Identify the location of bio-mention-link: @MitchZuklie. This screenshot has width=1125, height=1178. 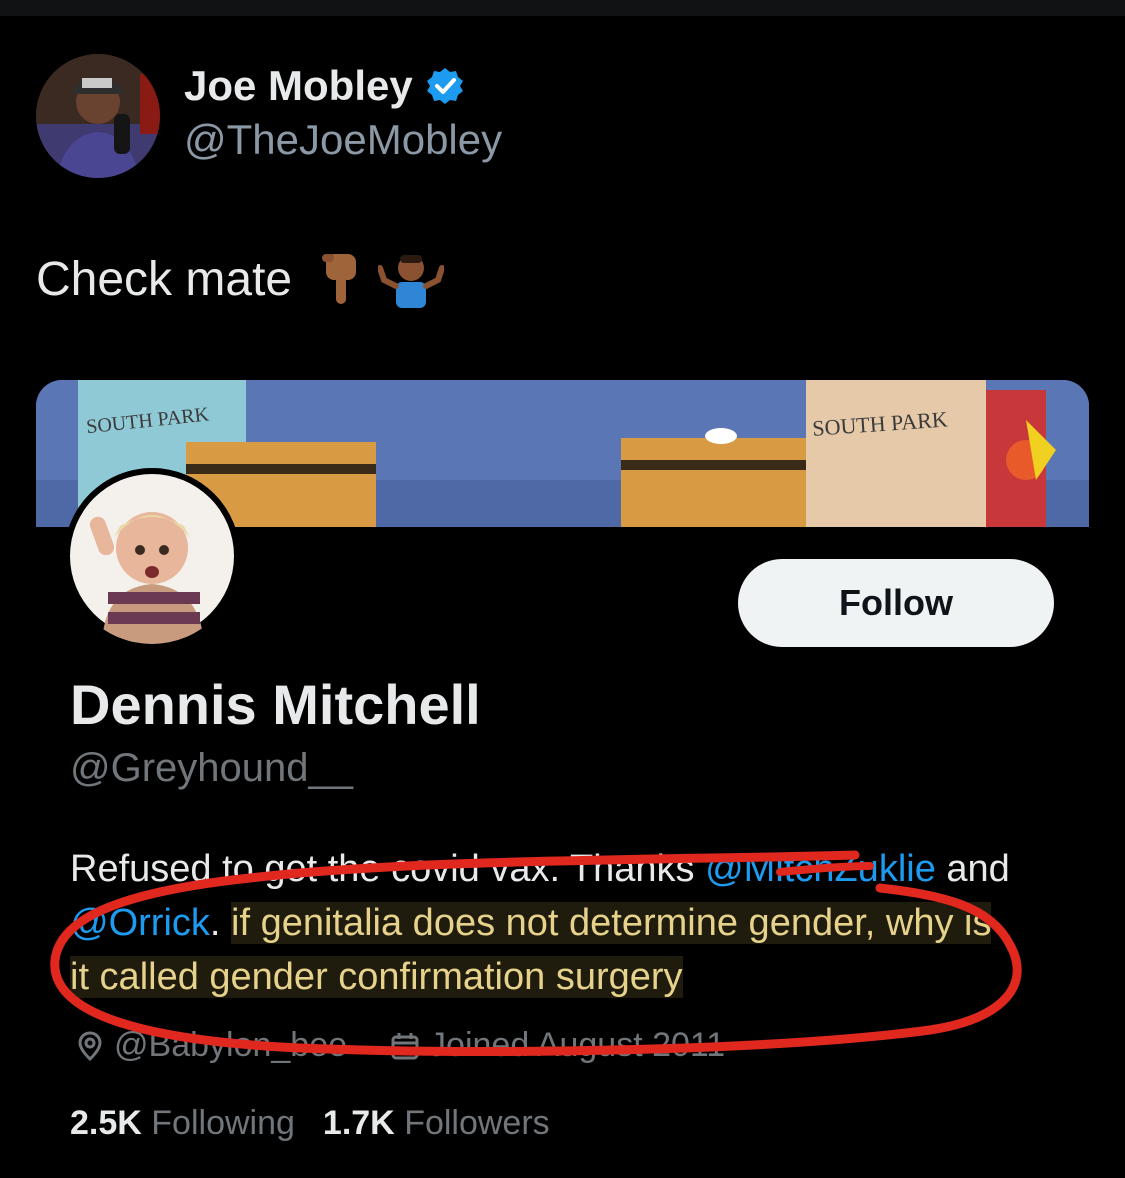
(820, 869).